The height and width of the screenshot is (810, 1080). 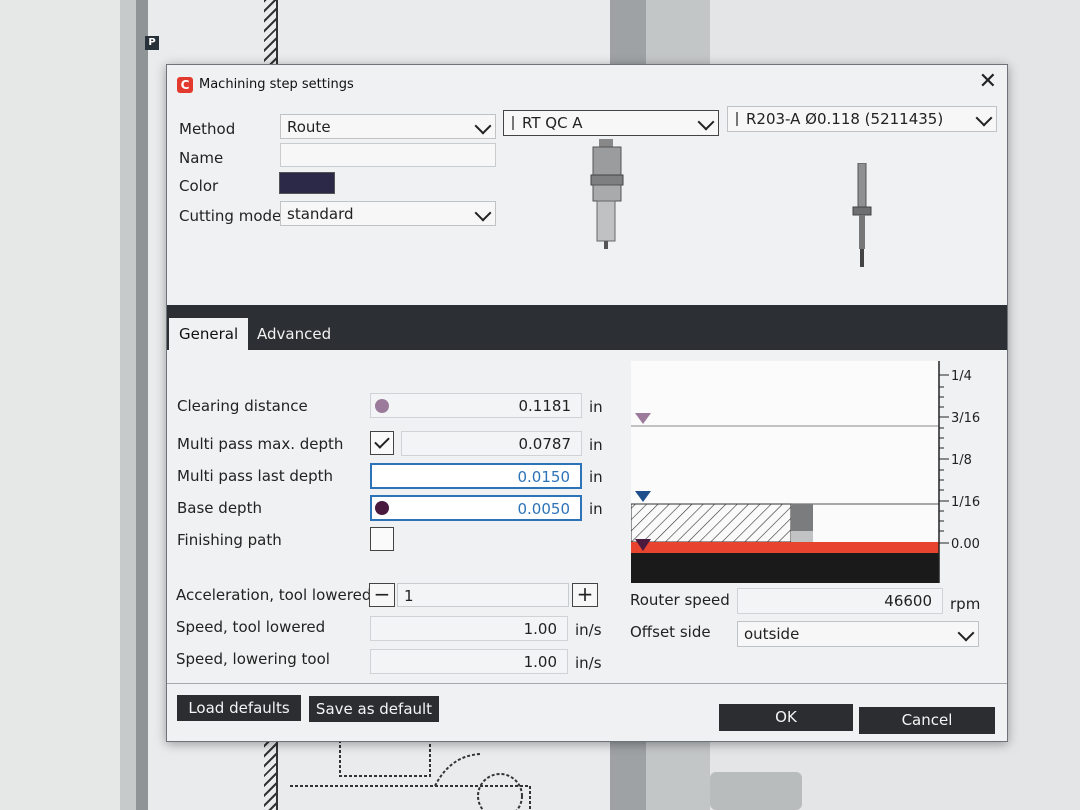 I want to click on base-depth-unit: in, so click(x=596, y=509).